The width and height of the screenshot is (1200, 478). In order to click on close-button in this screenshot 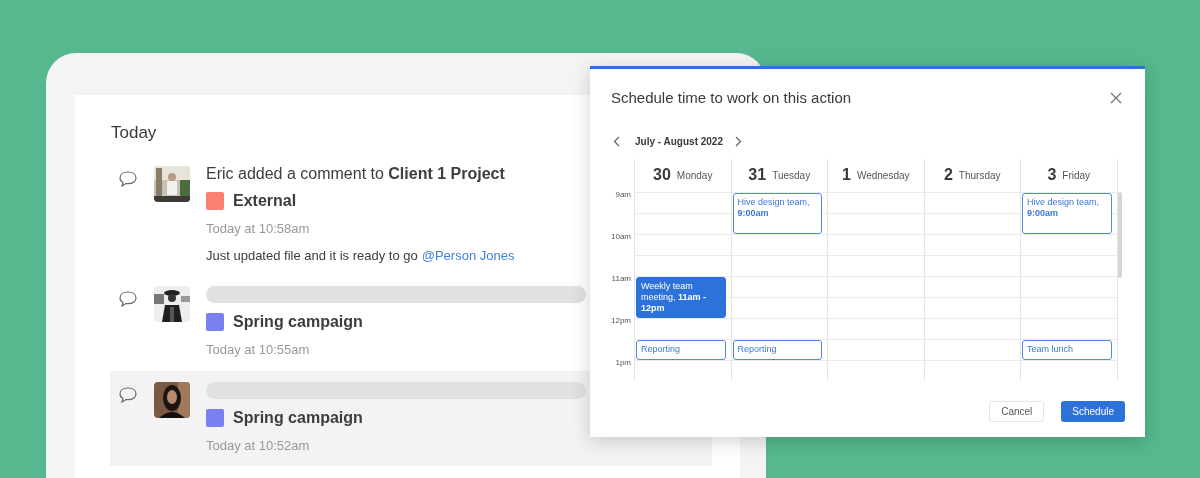, I will do `click(1116, 98)`.